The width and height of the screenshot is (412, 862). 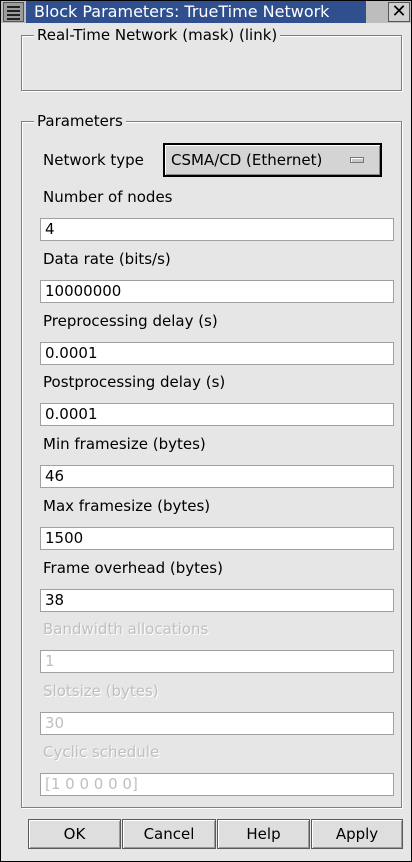 What do you see at coordinates (247, 160) in the screenshot?
I see `network-type-value: CSMA/CD (Ethernet)` at bounding box center [247, 160].